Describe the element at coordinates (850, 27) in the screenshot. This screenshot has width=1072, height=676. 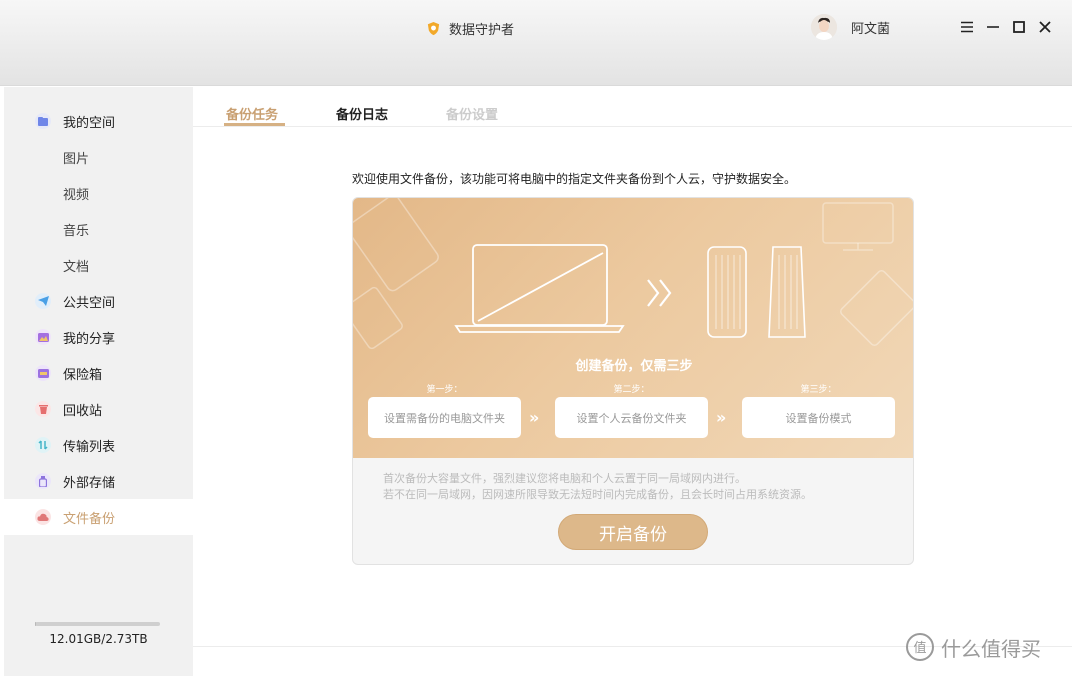
I see `user-profile: 阿文菌` at that location.